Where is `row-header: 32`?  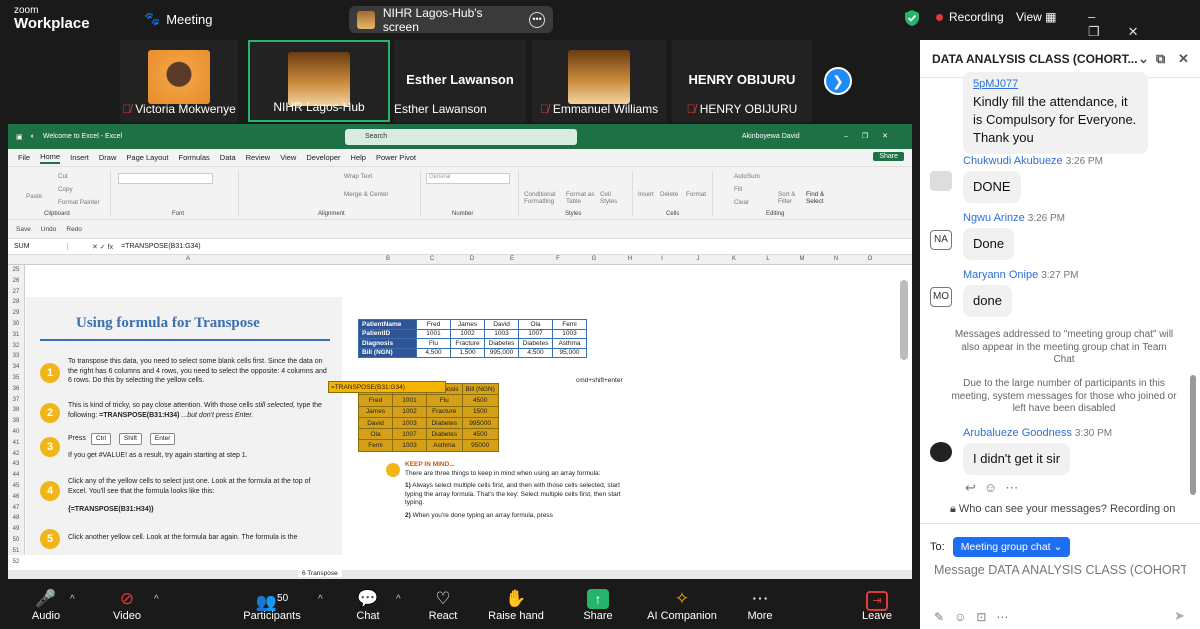 row-header: 32 is located at coordinates (16, 346).